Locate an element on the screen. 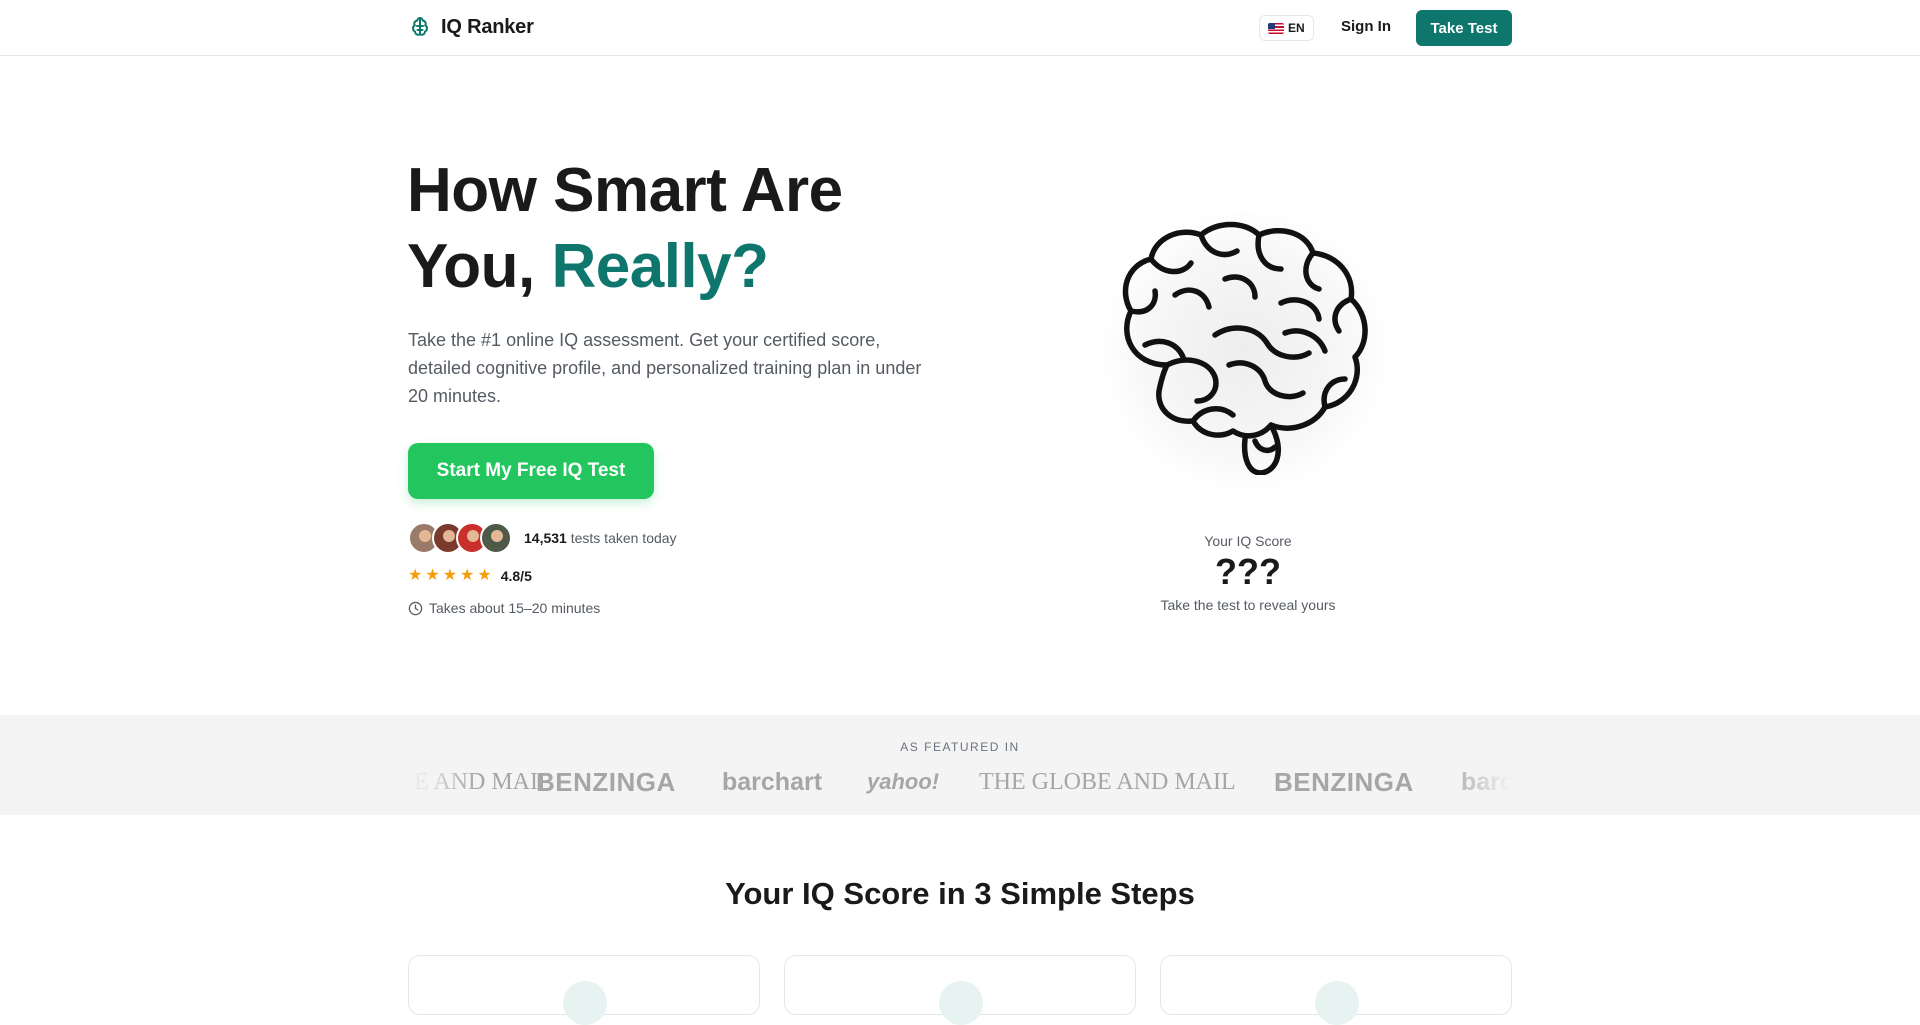  fade-right is located at coordinates (1477, 783).